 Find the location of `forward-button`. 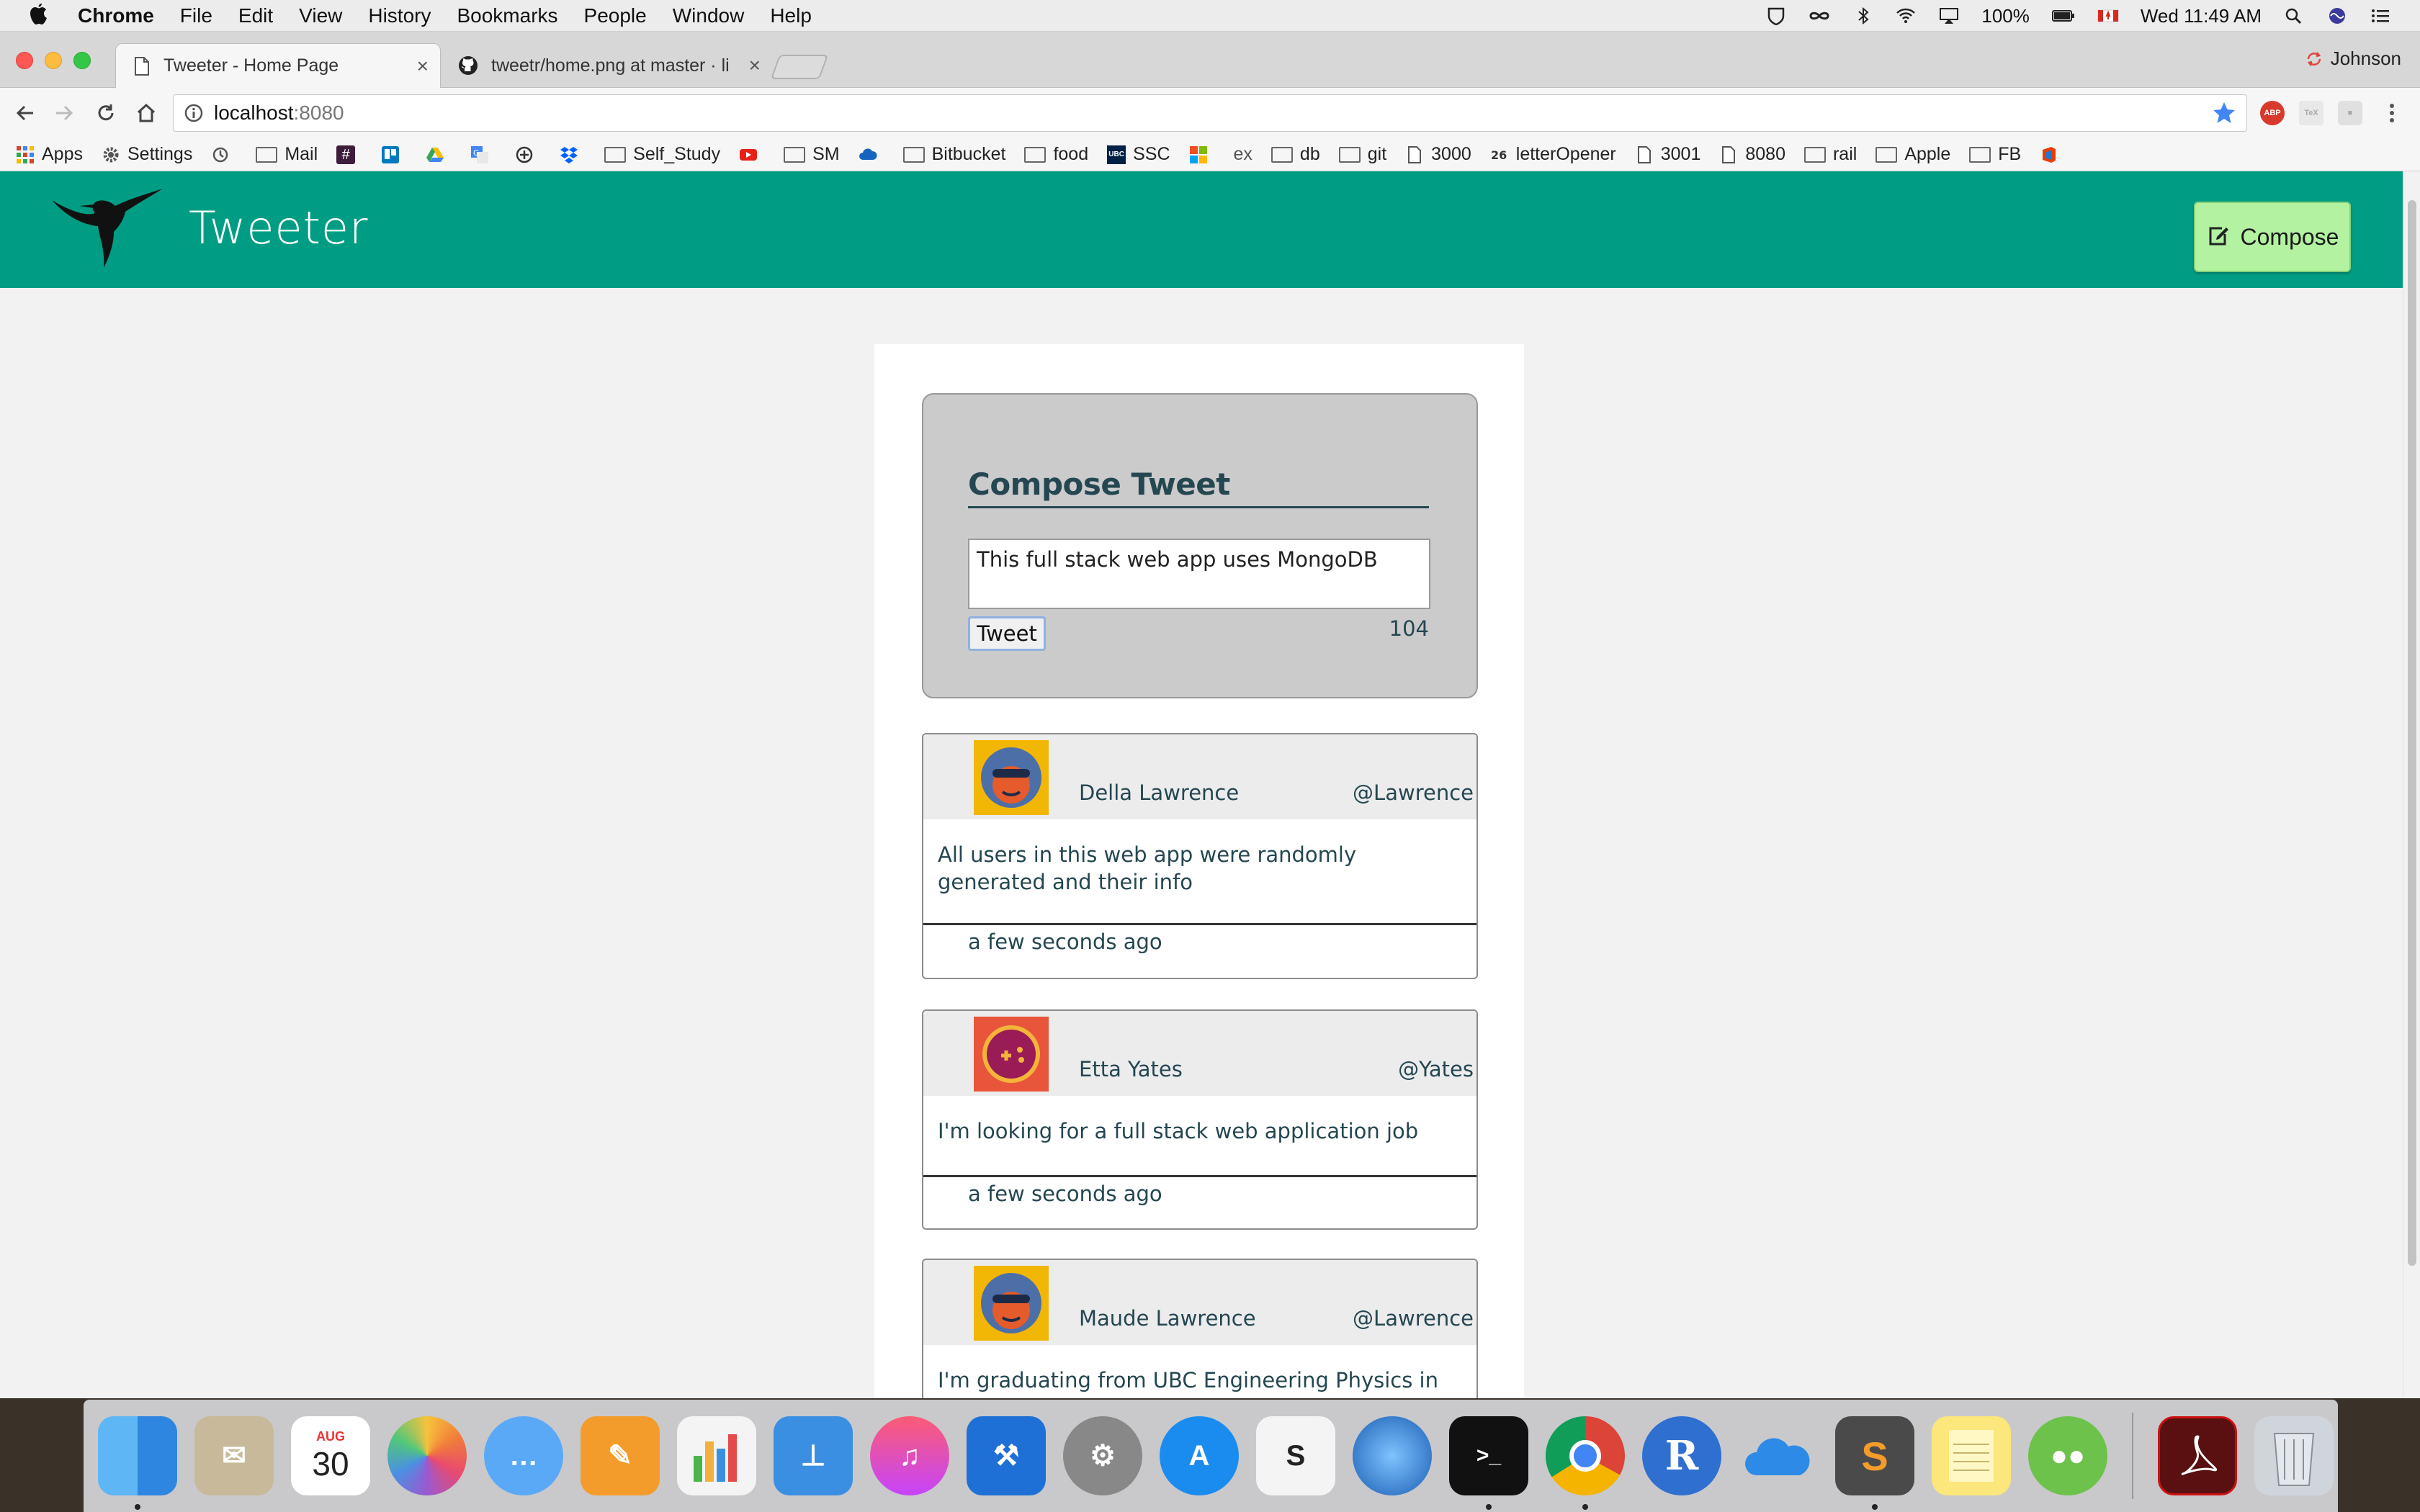

forward-button is located at coordinates (64, 113).